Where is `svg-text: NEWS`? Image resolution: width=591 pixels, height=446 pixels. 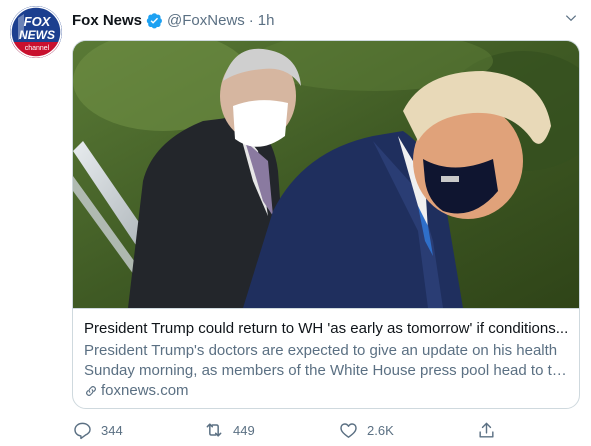 svg-text: NEWS is located at coordinates (37, 35).